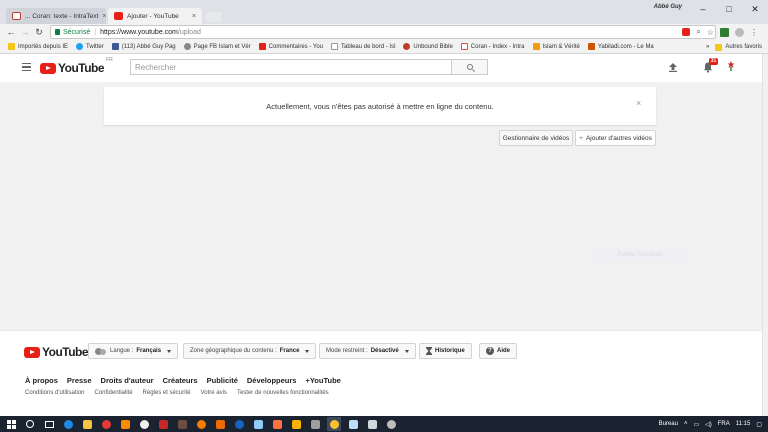  What do you see at coordinates (90, 46) in the screenshot?
I see `bookmark-item: Twitter` at bounding box center [90, 46].